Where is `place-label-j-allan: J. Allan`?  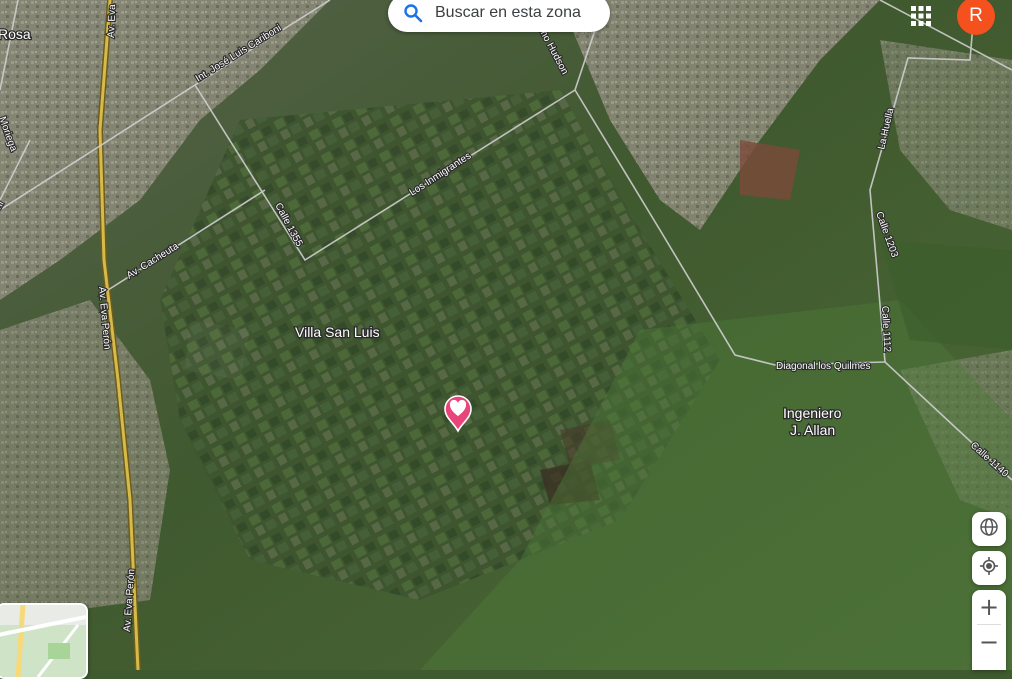 place-label-j-allan: J. Allan is located at coordinates (812, 430).